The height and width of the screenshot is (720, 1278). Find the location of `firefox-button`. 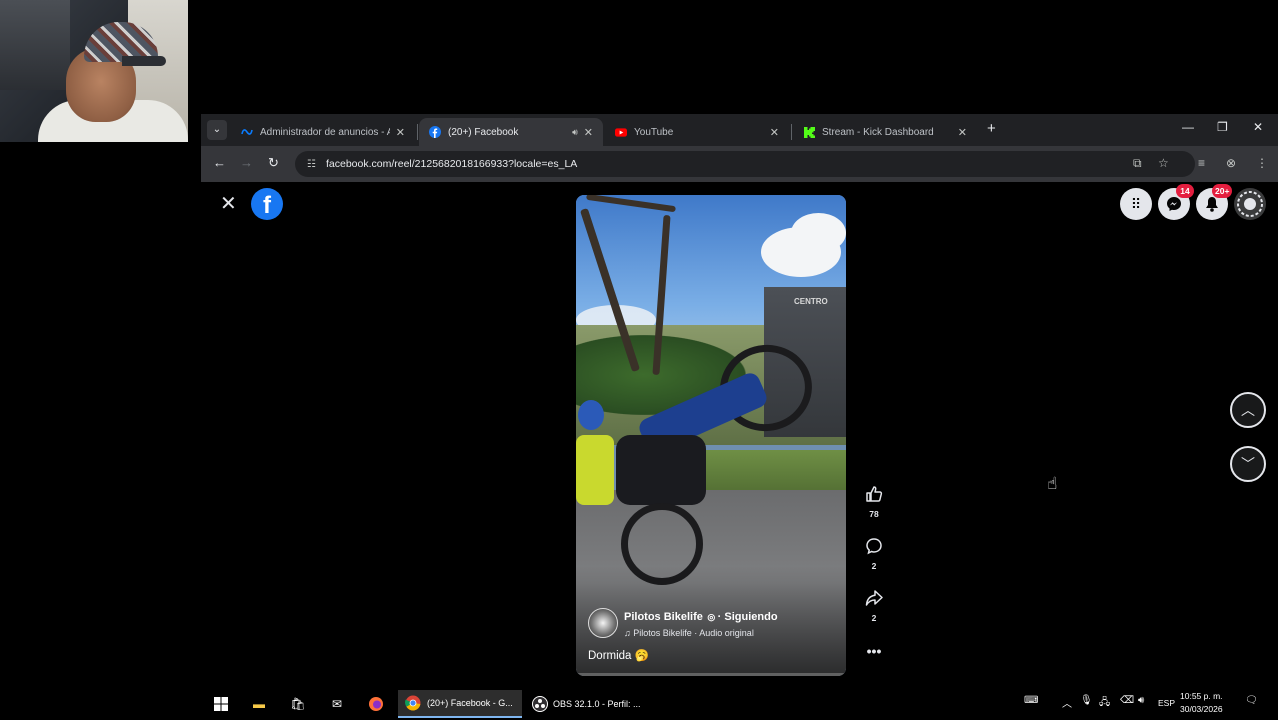

firefox-button is located at coordinates (376, 704).